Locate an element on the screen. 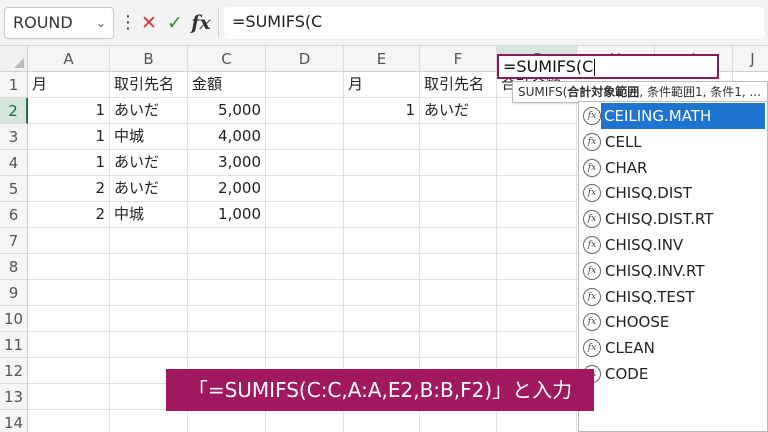  cell-e5 is located at coordinates (382, 189).